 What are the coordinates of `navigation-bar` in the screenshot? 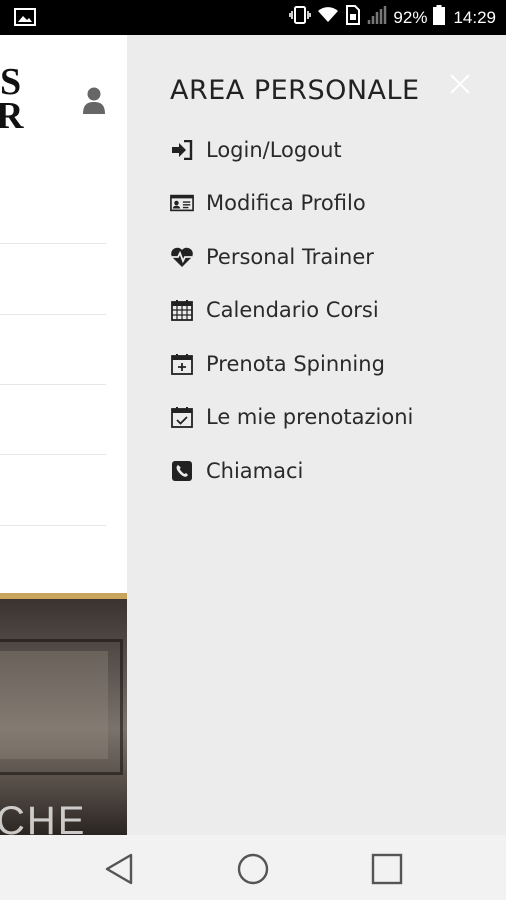 It's located at (253, 867).